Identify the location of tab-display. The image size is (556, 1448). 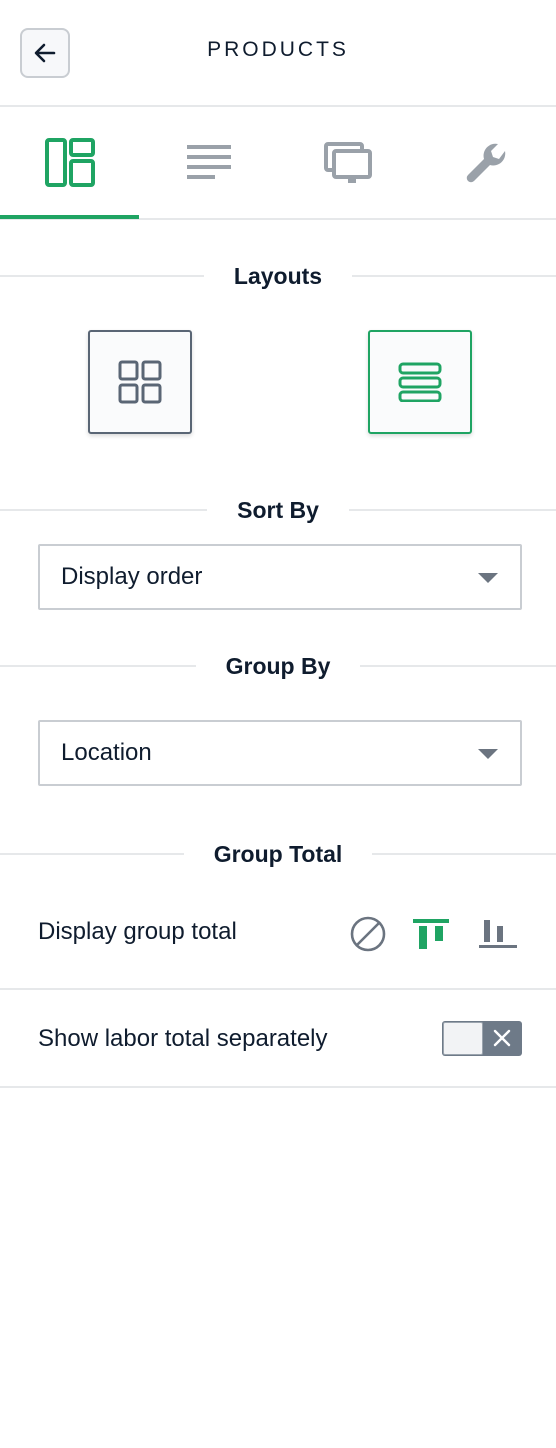
(347, 162).